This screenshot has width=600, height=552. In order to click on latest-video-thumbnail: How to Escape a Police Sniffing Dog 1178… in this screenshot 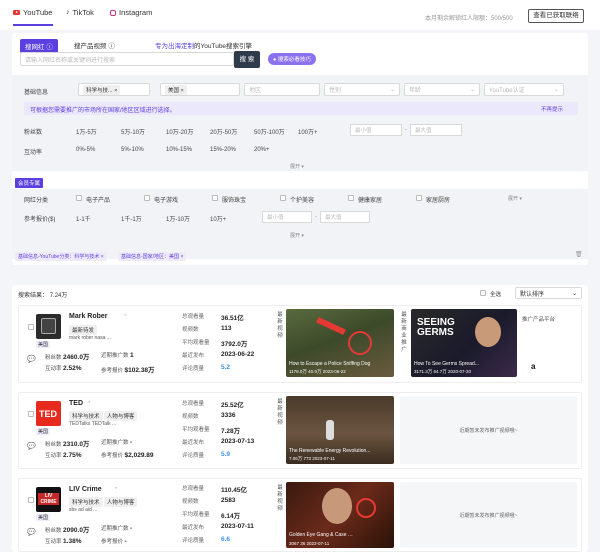, I will do `click(340, 343)`.